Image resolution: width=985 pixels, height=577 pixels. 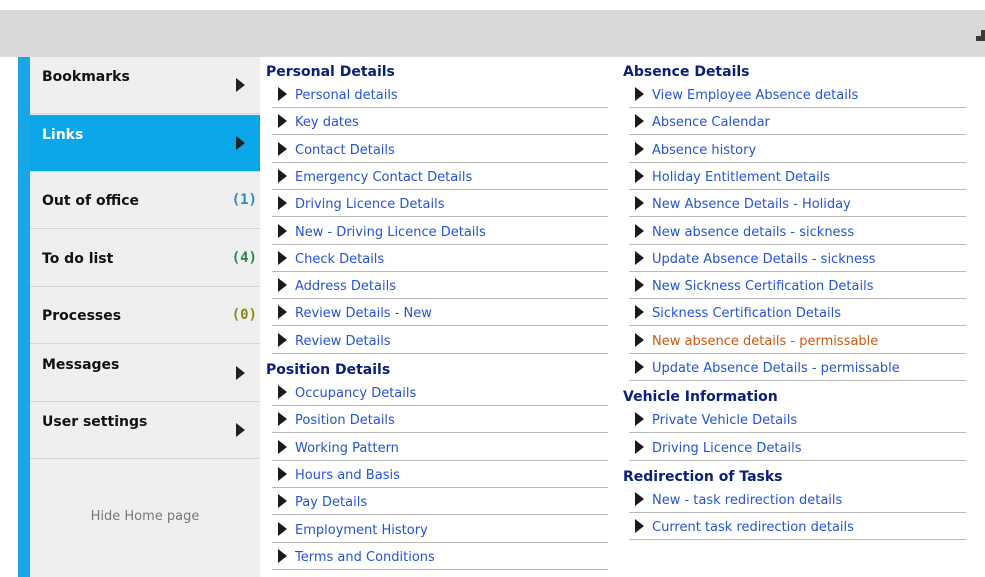 What do you see at coordinates (347, 475) in the screenshot?
I see `link-label: Hours and Basis` at bounding box center [347, 475].